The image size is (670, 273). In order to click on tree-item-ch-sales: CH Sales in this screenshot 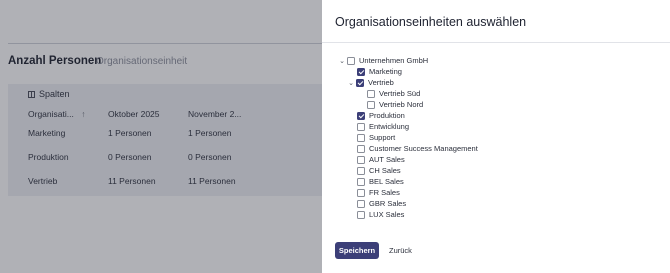, I will do `click(379, 170)`.